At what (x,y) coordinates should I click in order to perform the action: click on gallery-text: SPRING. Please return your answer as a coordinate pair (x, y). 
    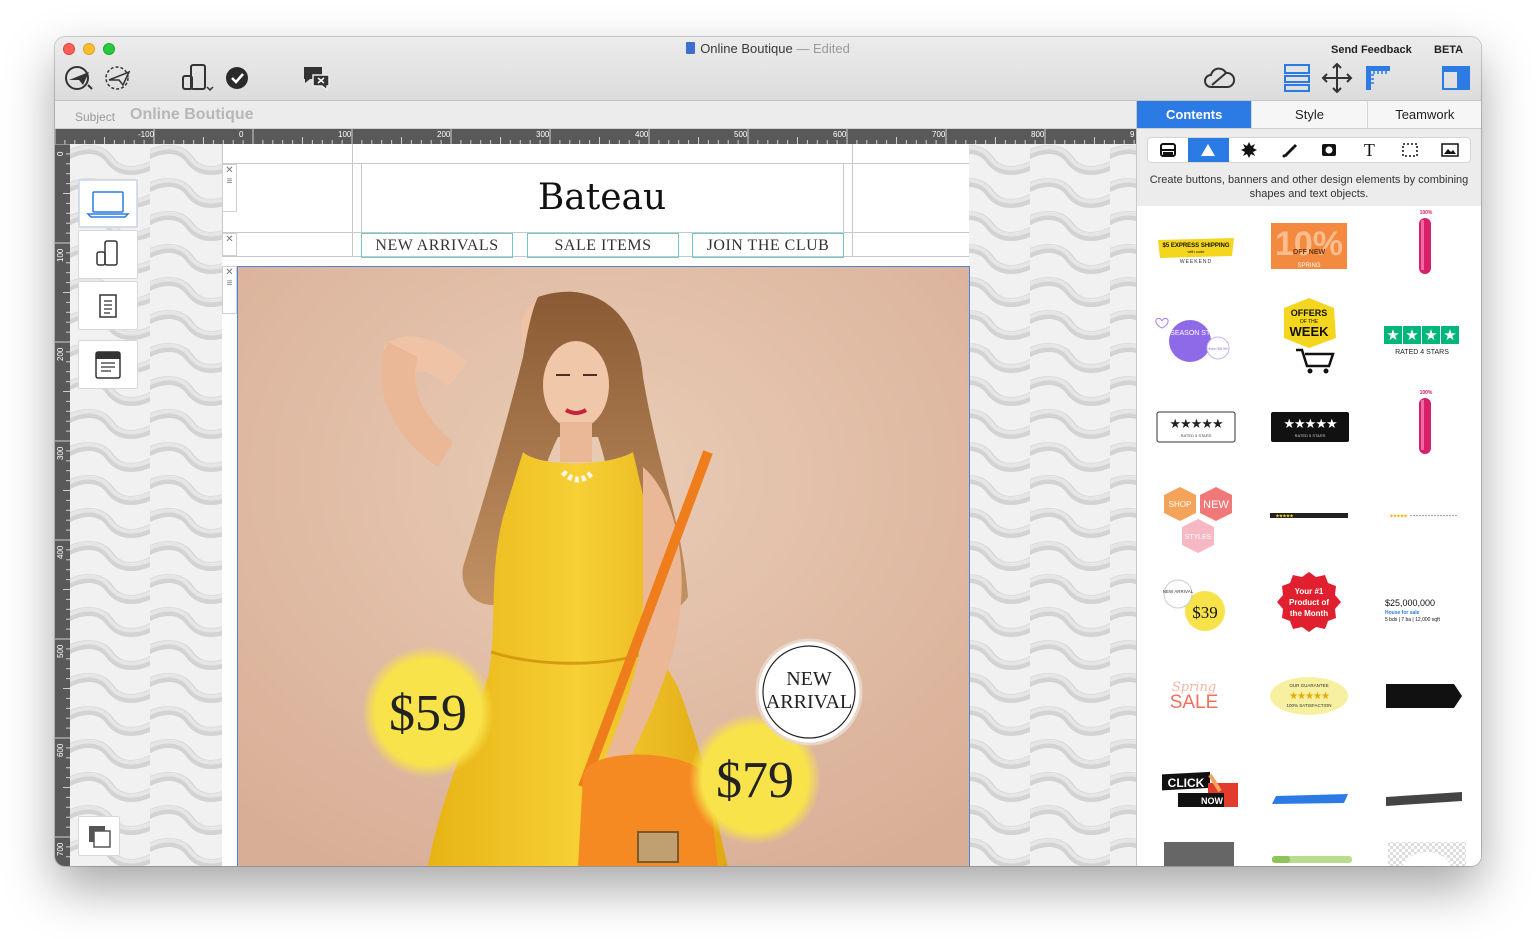
    Looking at the image, I should click on (1308, 266).